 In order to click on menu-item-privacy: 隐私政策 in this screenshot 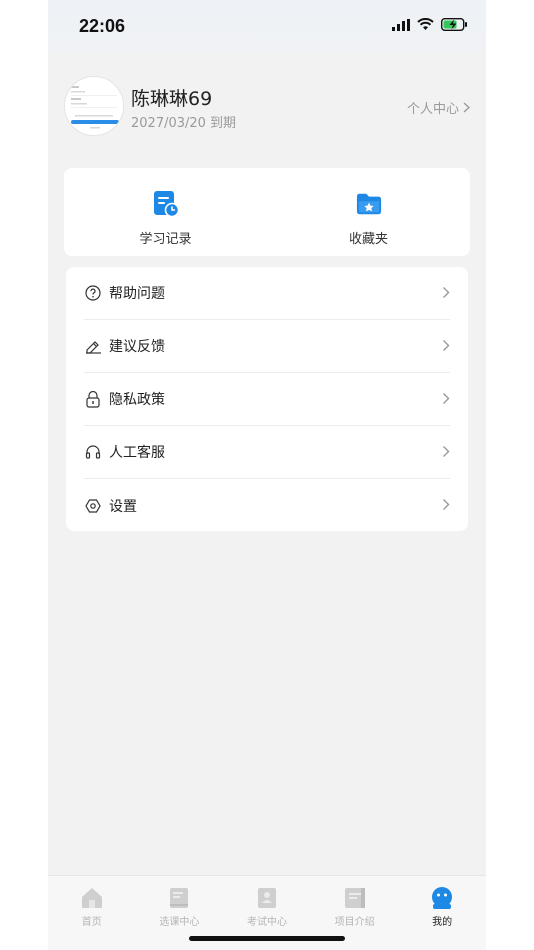, I will do `click(267, 399)`.